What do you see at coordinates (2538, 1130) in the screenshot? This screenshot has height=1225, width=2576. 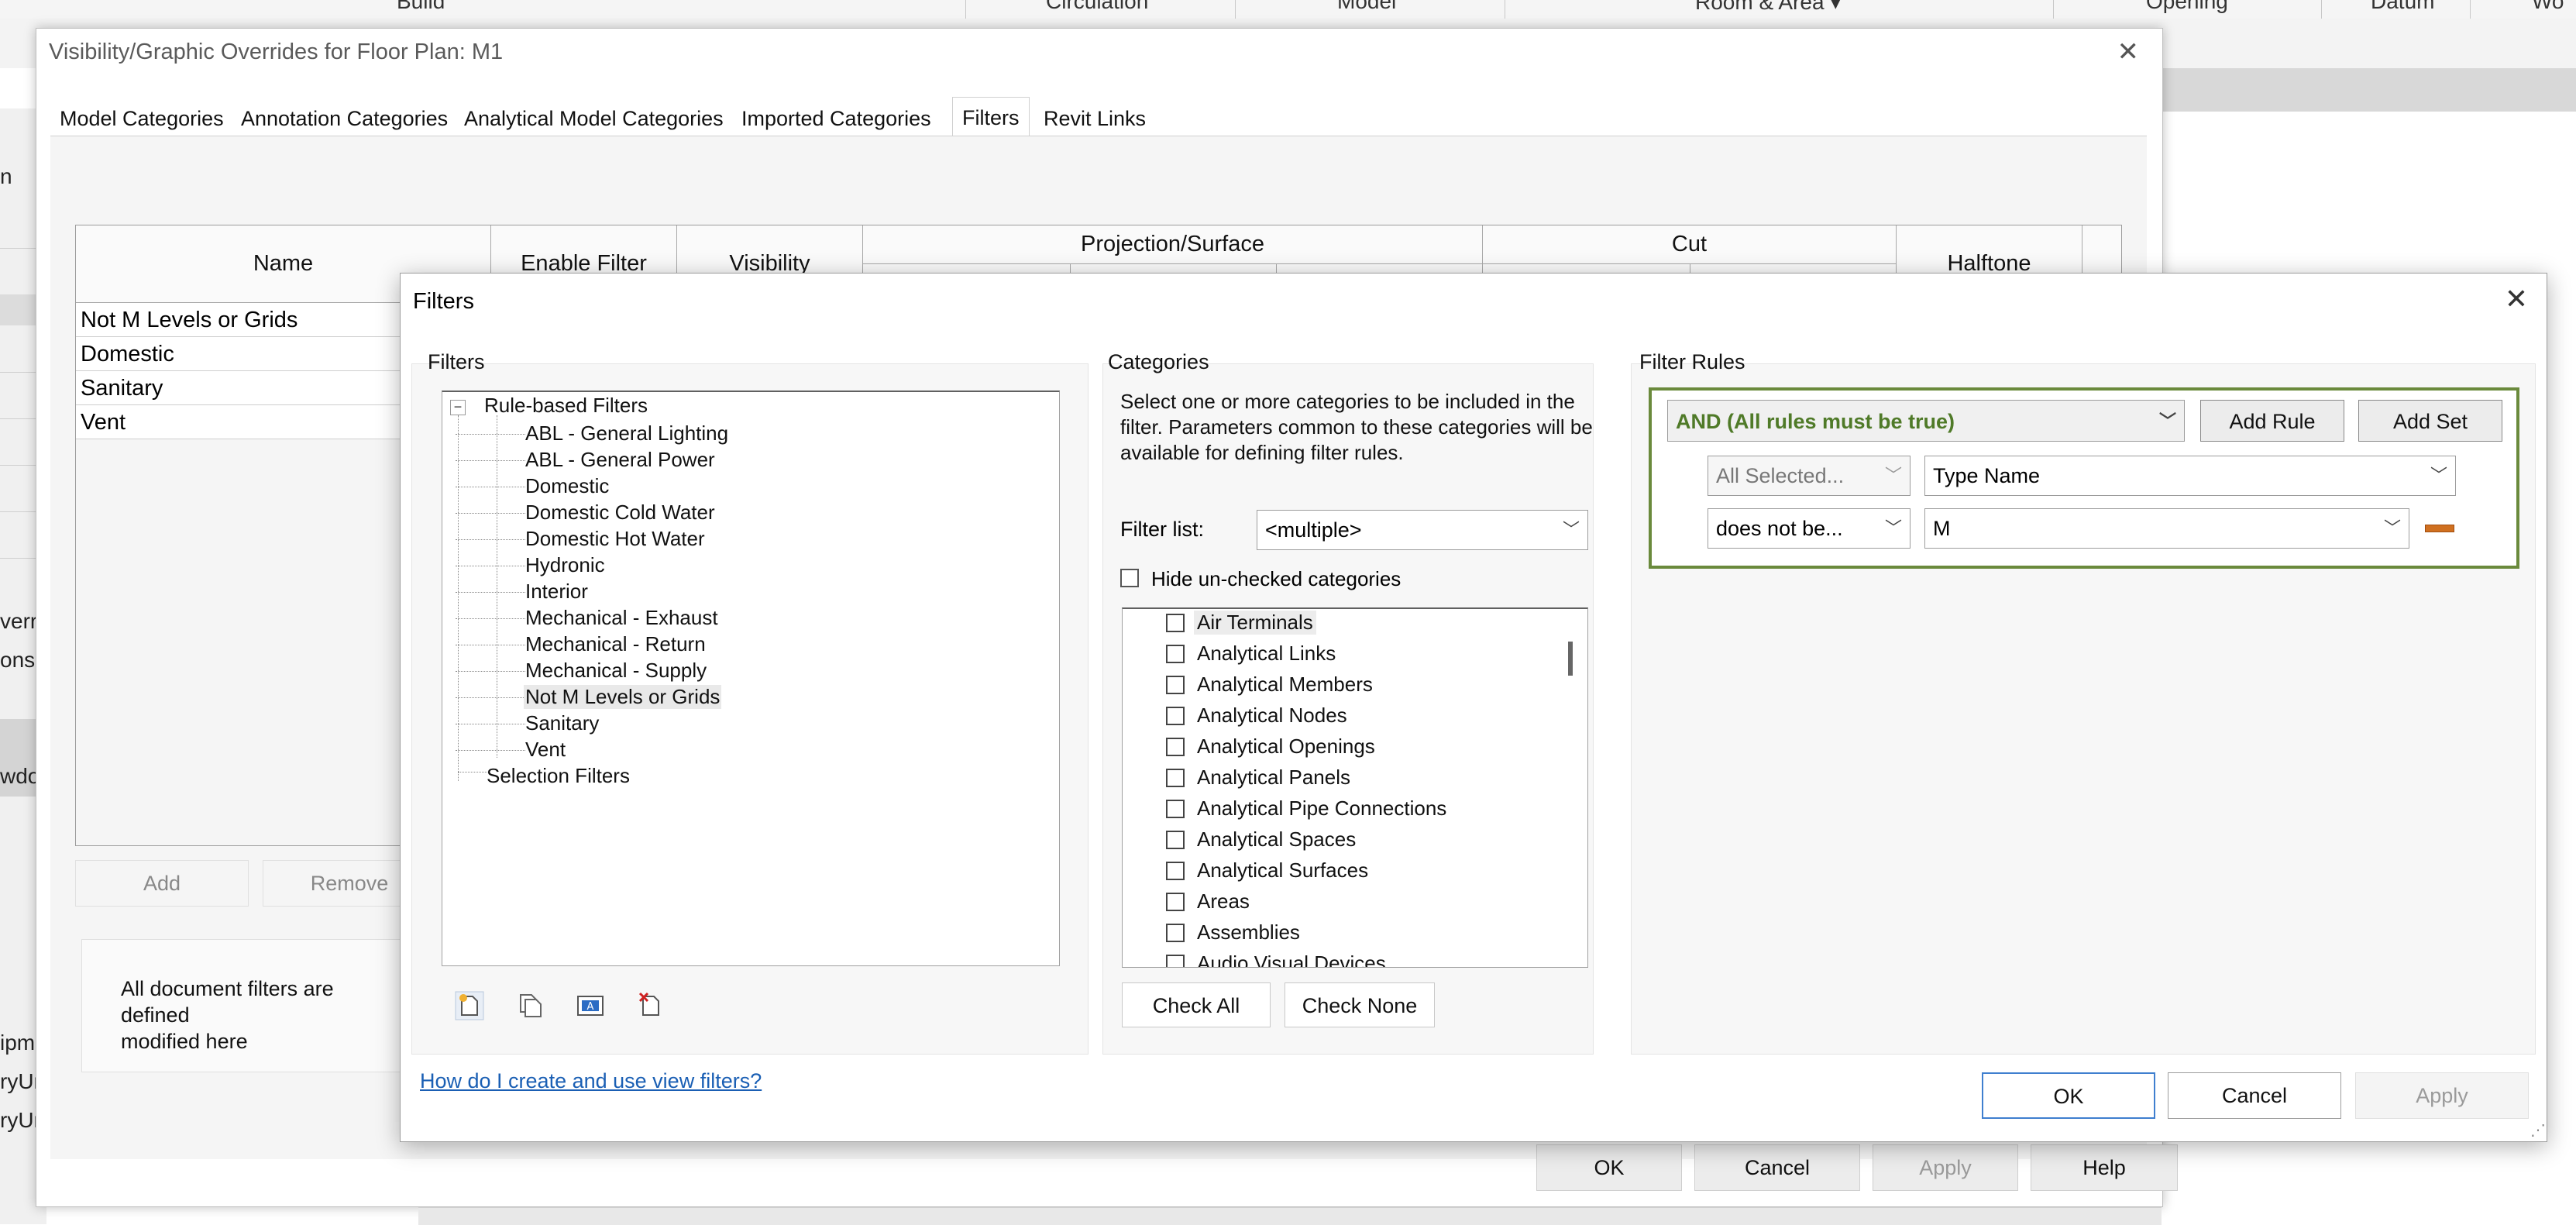 I see `resize-grip-icon: ⋰` at bounding box center [2538, 1130].